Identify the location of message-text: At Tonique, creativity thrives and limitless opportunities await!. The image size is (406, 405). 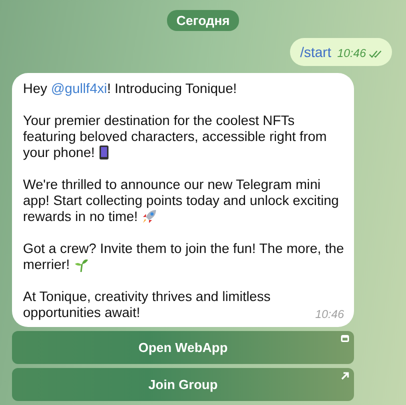
(147, 305).